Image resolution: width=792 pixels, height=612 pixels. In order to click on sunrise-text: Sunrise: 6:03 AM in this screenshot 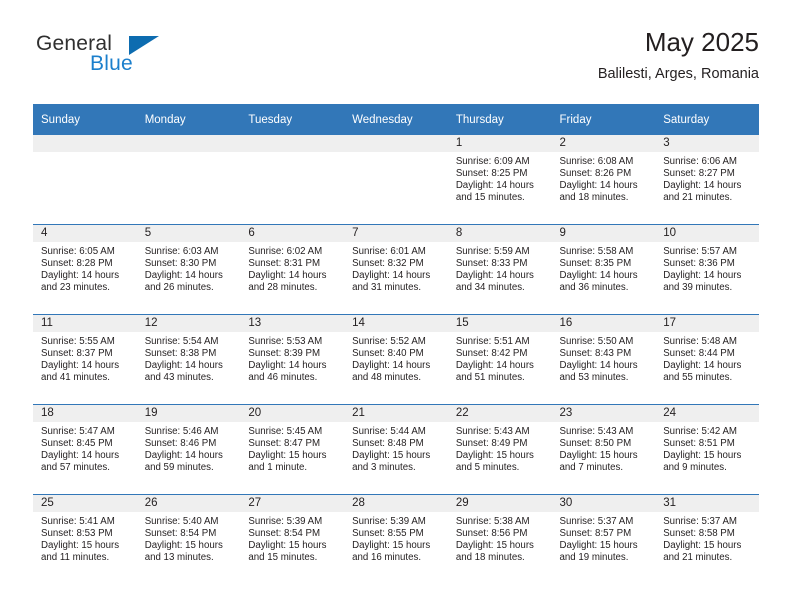, I will do `click(181, 251)`.